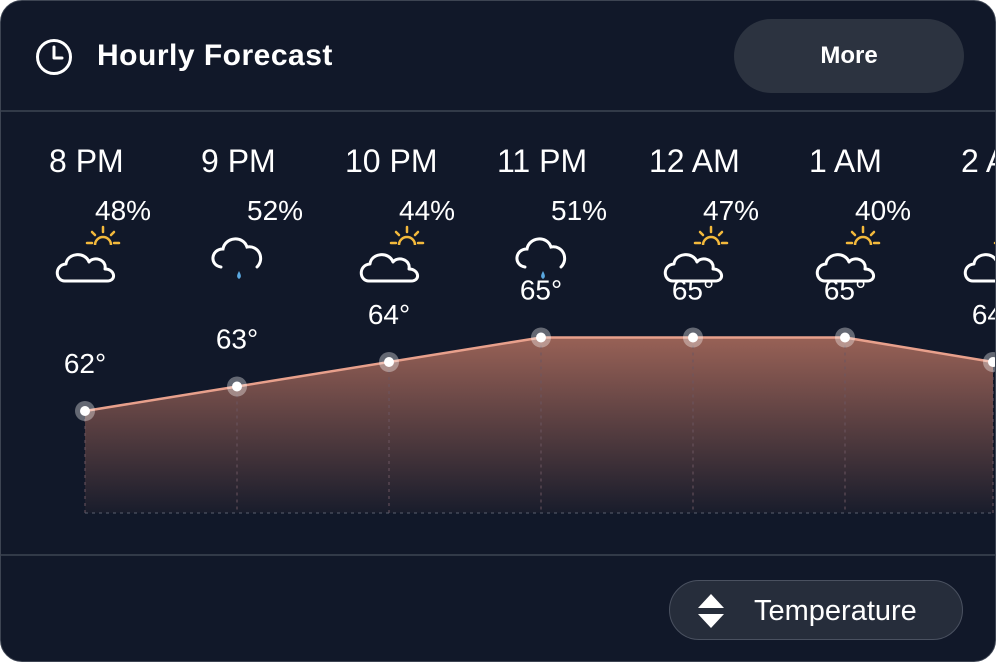 The height and width of the screenshot is (662, 996). Describe the element at coordinates (237, 339) in the screenshot. I see `temperature-label: 63°` at that location.